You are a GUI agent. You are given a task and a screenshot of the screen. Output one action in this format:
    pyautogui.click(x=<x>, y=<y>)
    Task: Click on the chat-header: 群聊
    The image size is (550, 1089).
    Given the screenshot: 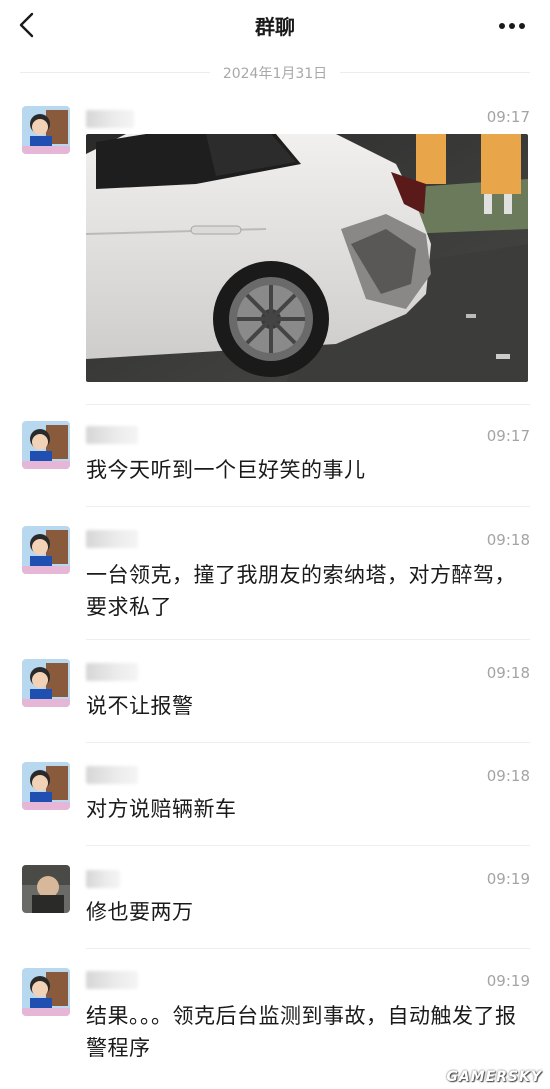 What is the action you would take?
    pyautogui.click(x=275, y=25)
    